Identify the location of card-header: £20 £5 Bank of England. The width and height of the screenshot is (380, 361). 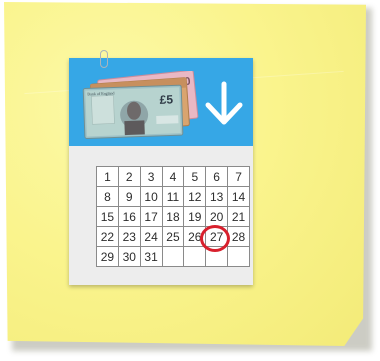
(161, 102).